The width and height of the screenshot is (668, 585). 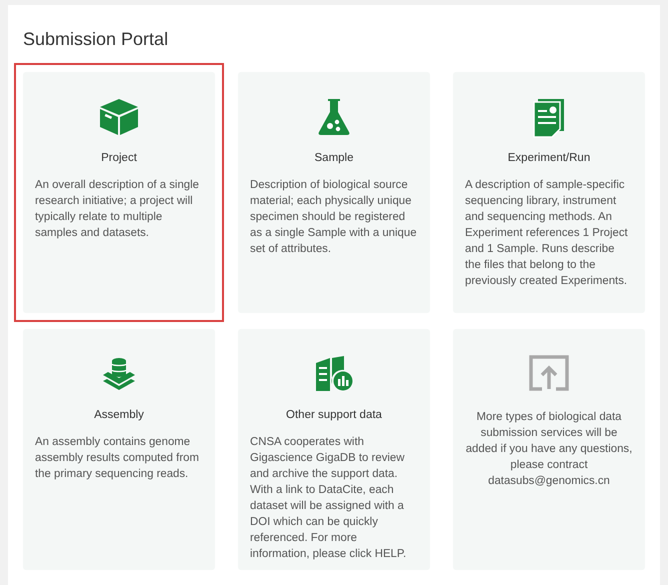 I want to click on card-description: An overall description of a single research initiative; a project will typically relate to multiple samples and datasets., so click(x=117, y=209).